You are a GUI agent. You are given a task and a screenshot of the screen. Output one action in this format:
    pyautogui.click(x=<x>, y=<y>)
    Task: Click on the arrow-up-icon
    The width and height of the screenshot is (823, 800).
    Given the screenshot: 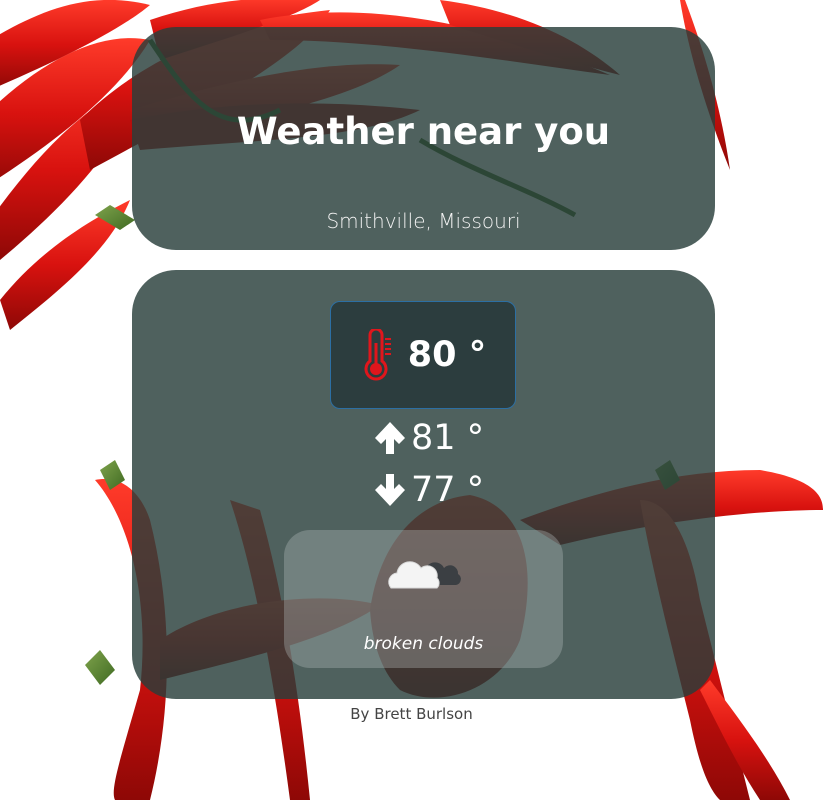 What is the action you would take?
    pyautogui.click(x=390, y=438)
    